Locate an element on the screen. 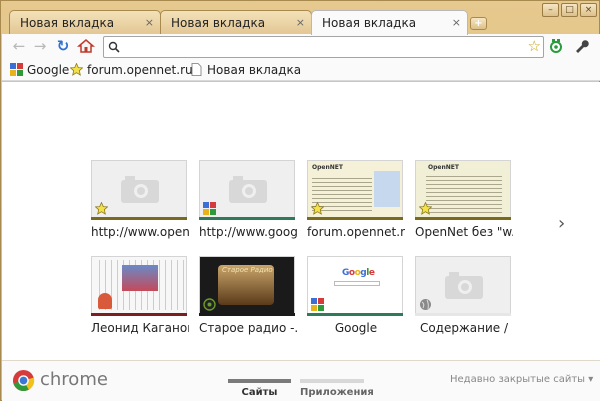 The width and height of the screenshot is (600, 401). extension-icon is located at coordinates (556, 46).